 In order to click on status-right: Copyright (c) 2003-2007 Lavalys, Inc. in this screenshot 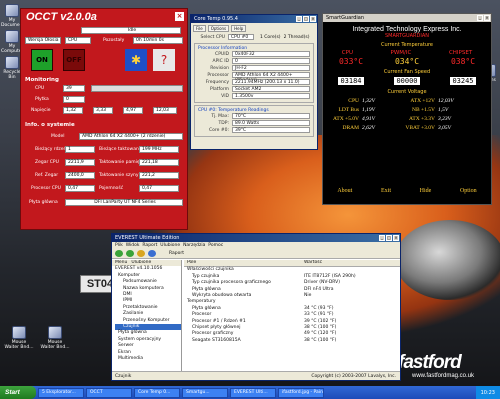, I will do `click(353, 376)`.